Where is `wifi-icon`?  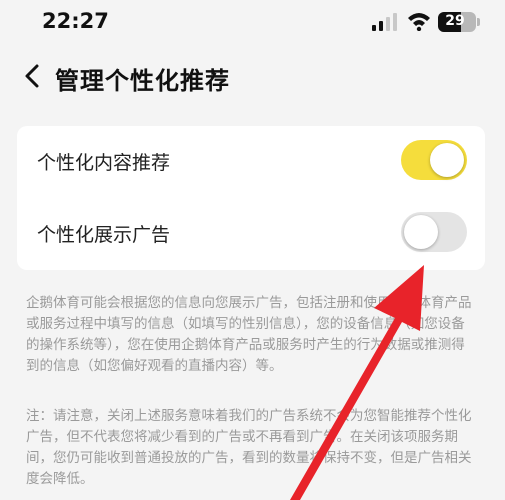 wifi-icon is located at coordinates (419, 22).